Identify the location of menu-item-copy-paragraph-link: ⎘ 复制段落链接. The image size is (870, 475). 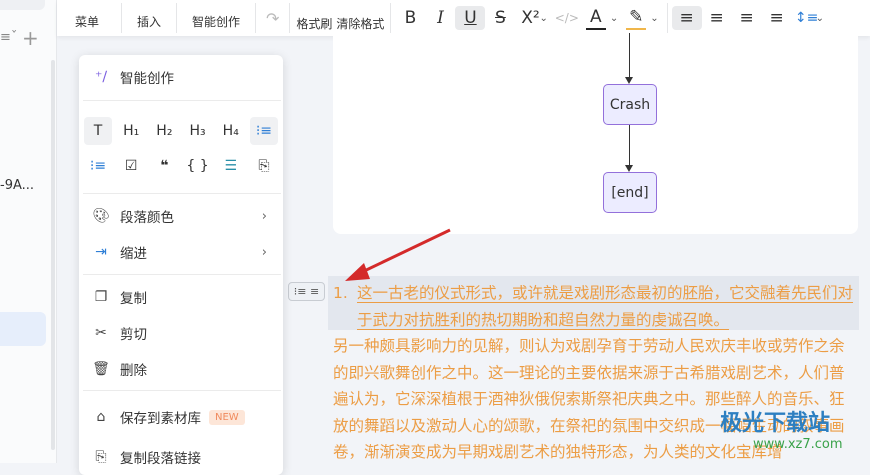
(181, 457).